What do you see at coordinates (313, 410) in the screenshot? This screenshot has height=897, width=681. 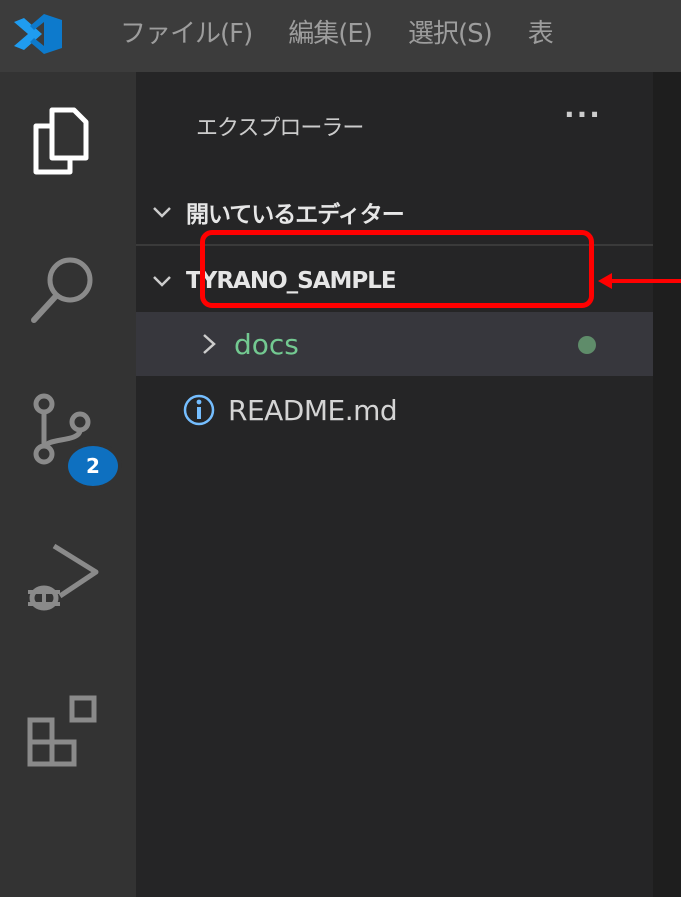 I see `tree-item-label: README.md` at bounding box center [313, 410].